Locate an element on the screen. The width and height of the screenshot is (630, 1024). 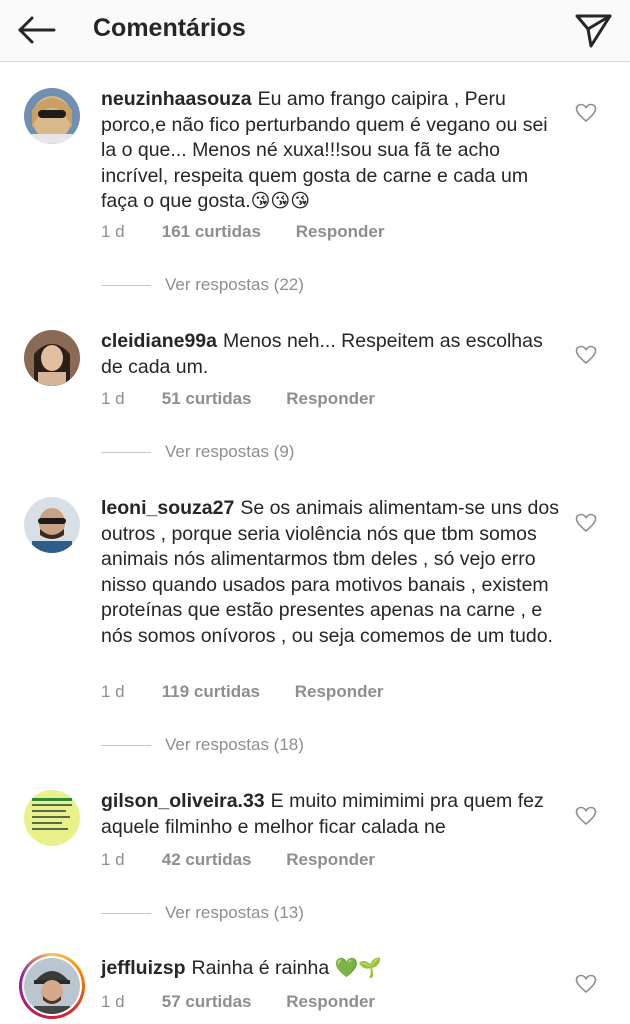
comment-username: neuzinhaasouza is located at coordinates (176, 99).